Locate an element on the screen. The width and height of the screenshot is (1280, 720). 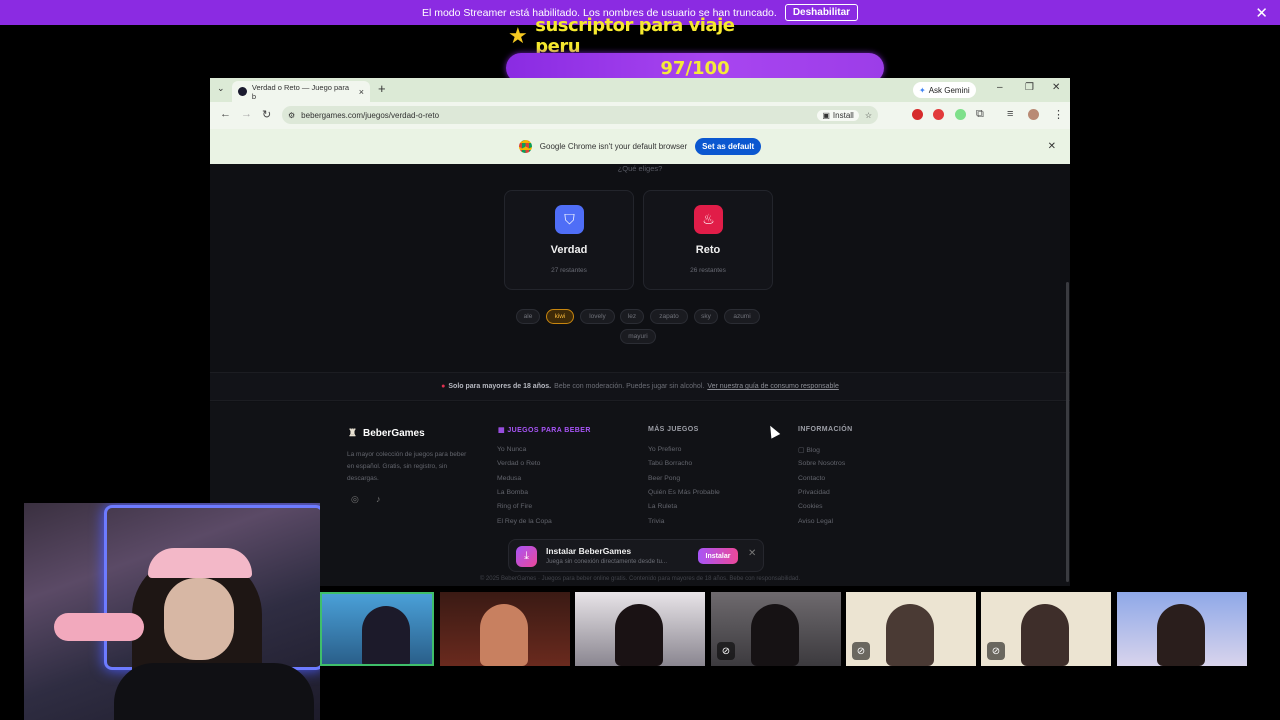
menu-dots-icon: ⋮ is located at coordinates (1058, 114).